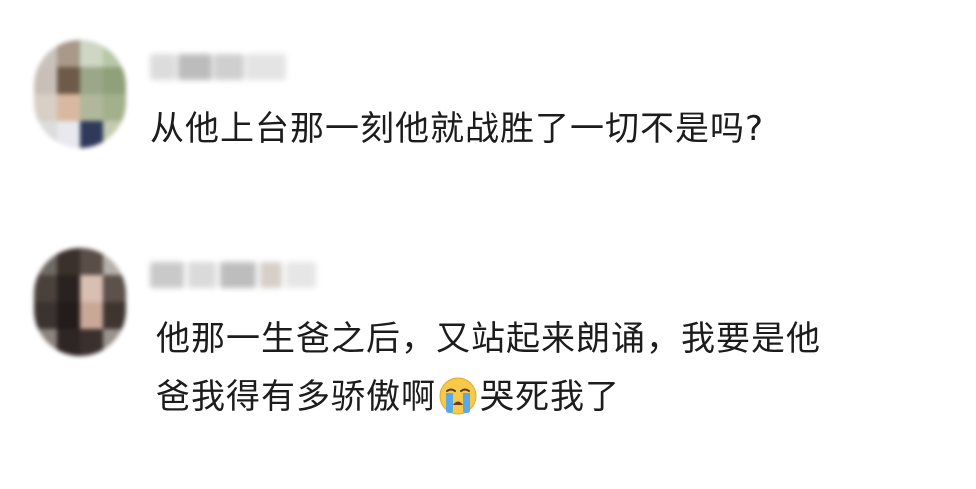 The image size is (976, 489). I want to click on loudly-crying-face-icon, so click(458, 396).